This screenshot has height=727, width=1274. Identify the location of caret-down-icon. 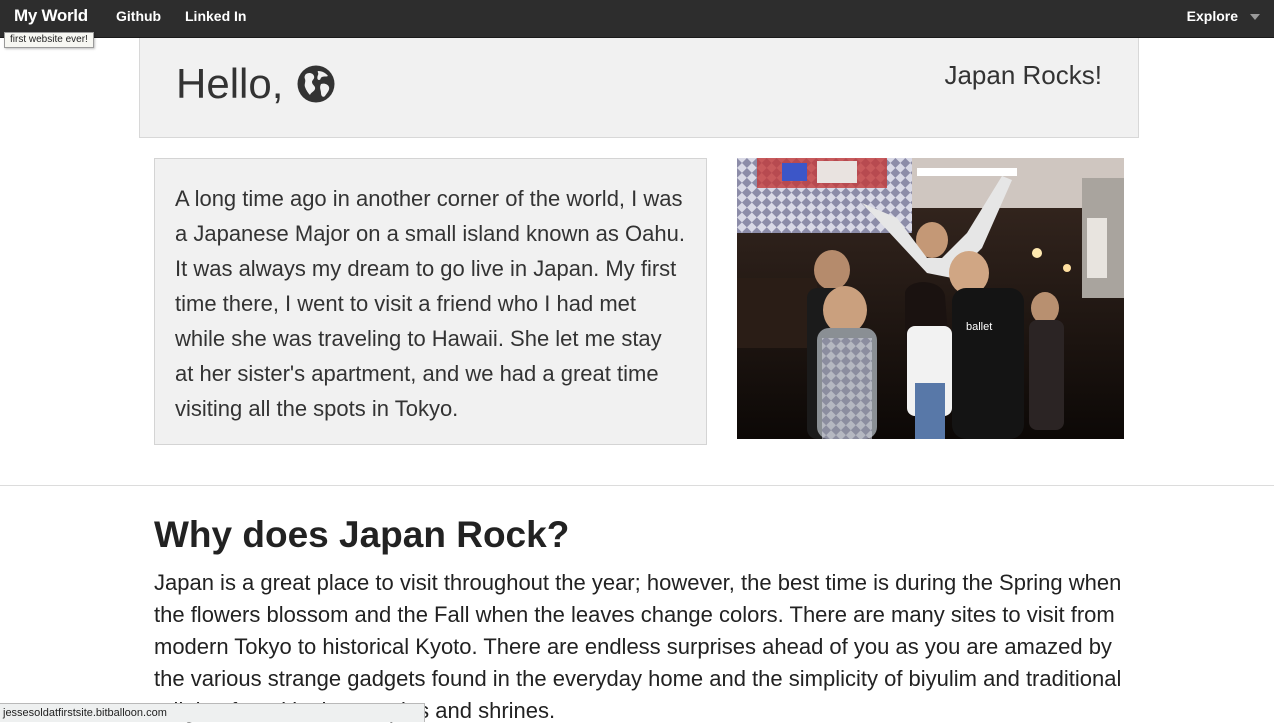
(1255, 17).